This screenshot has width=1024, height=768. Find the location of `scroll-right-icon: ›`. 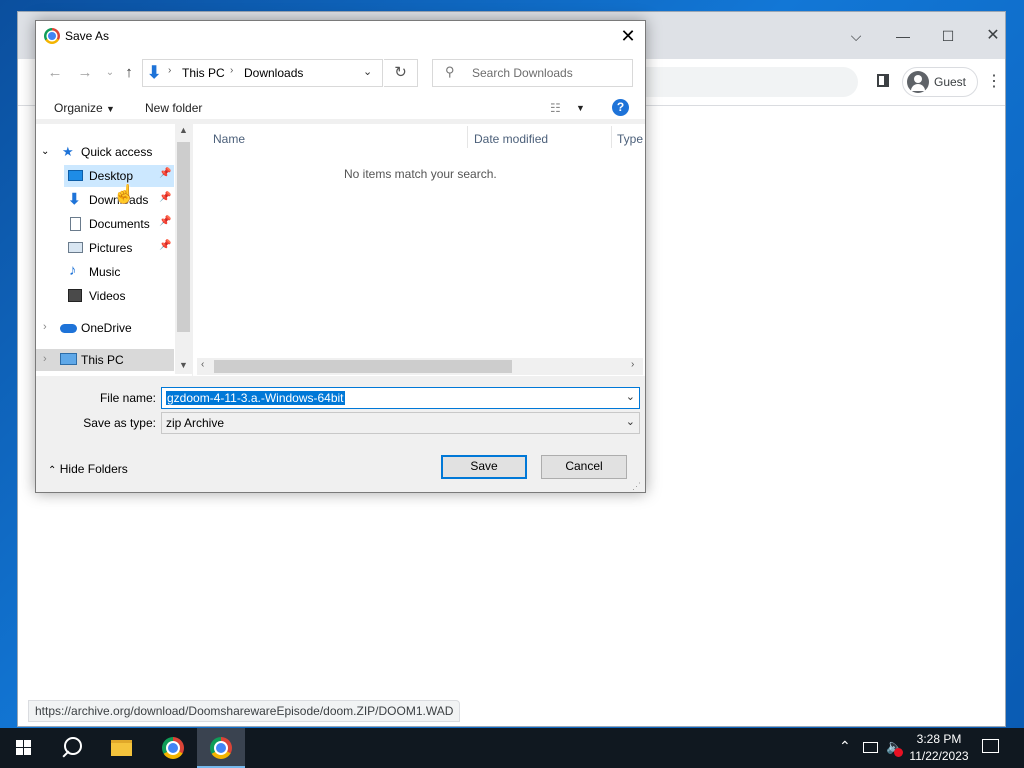

scroll-right-icon: › is located at coordinates (632, 364).